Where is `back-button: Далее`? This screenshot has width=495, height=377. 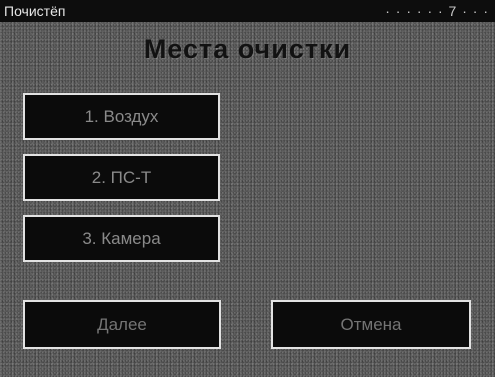
back-button: Далее is located at coordinates (122, 324).